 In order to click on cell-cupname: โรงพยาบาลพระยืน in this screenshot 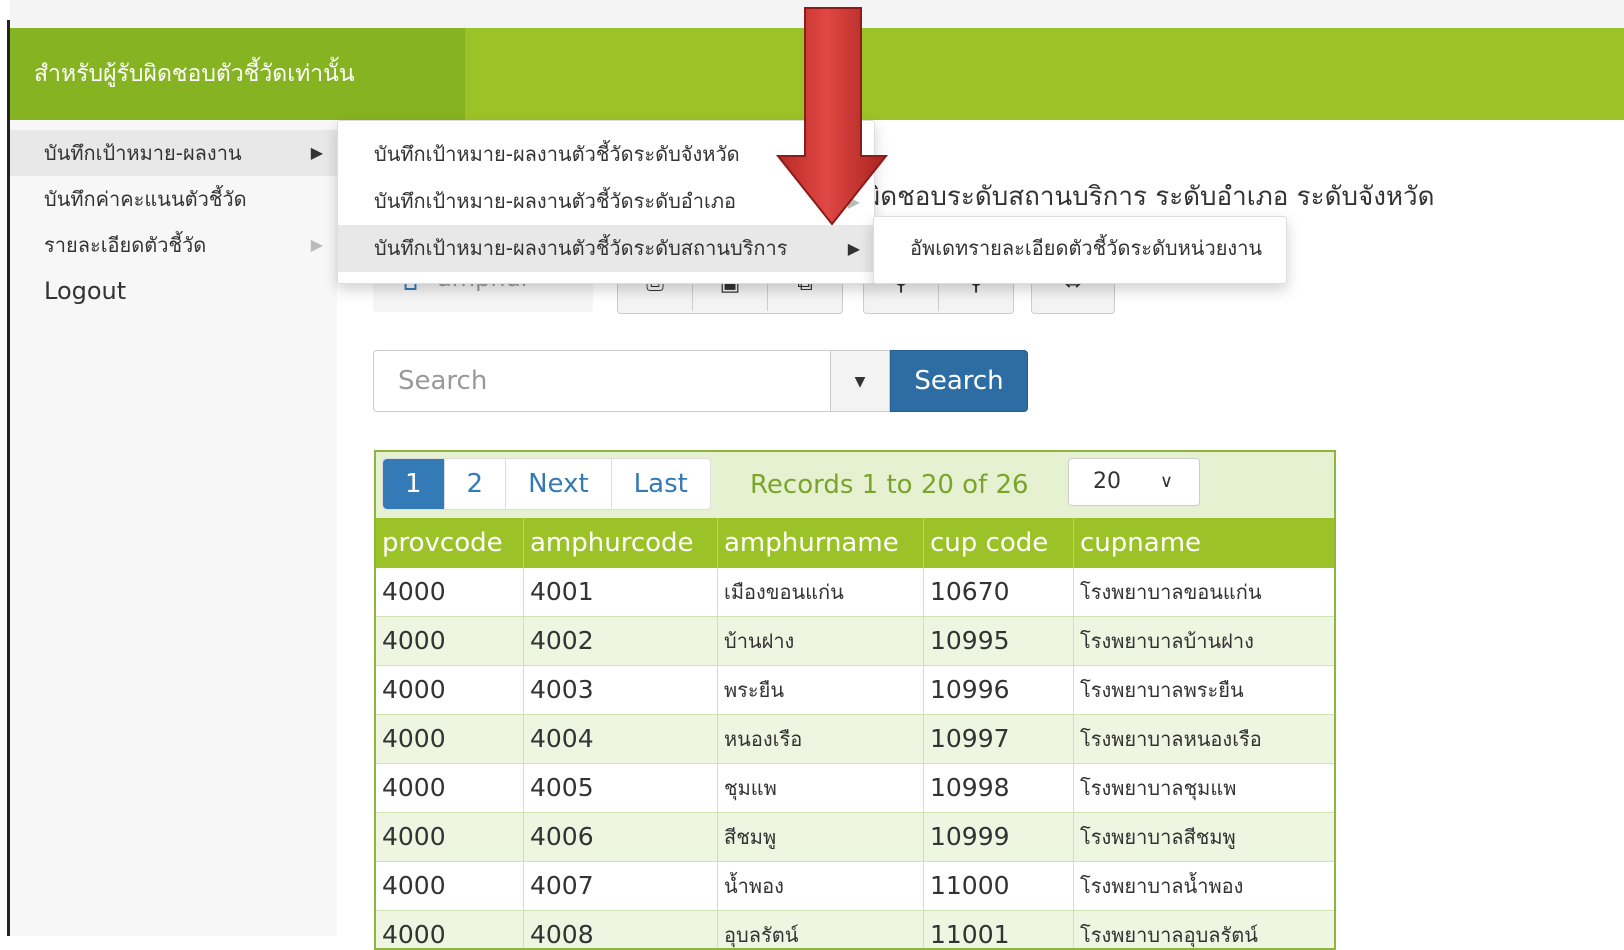, I will do `click(1162, 690)`.